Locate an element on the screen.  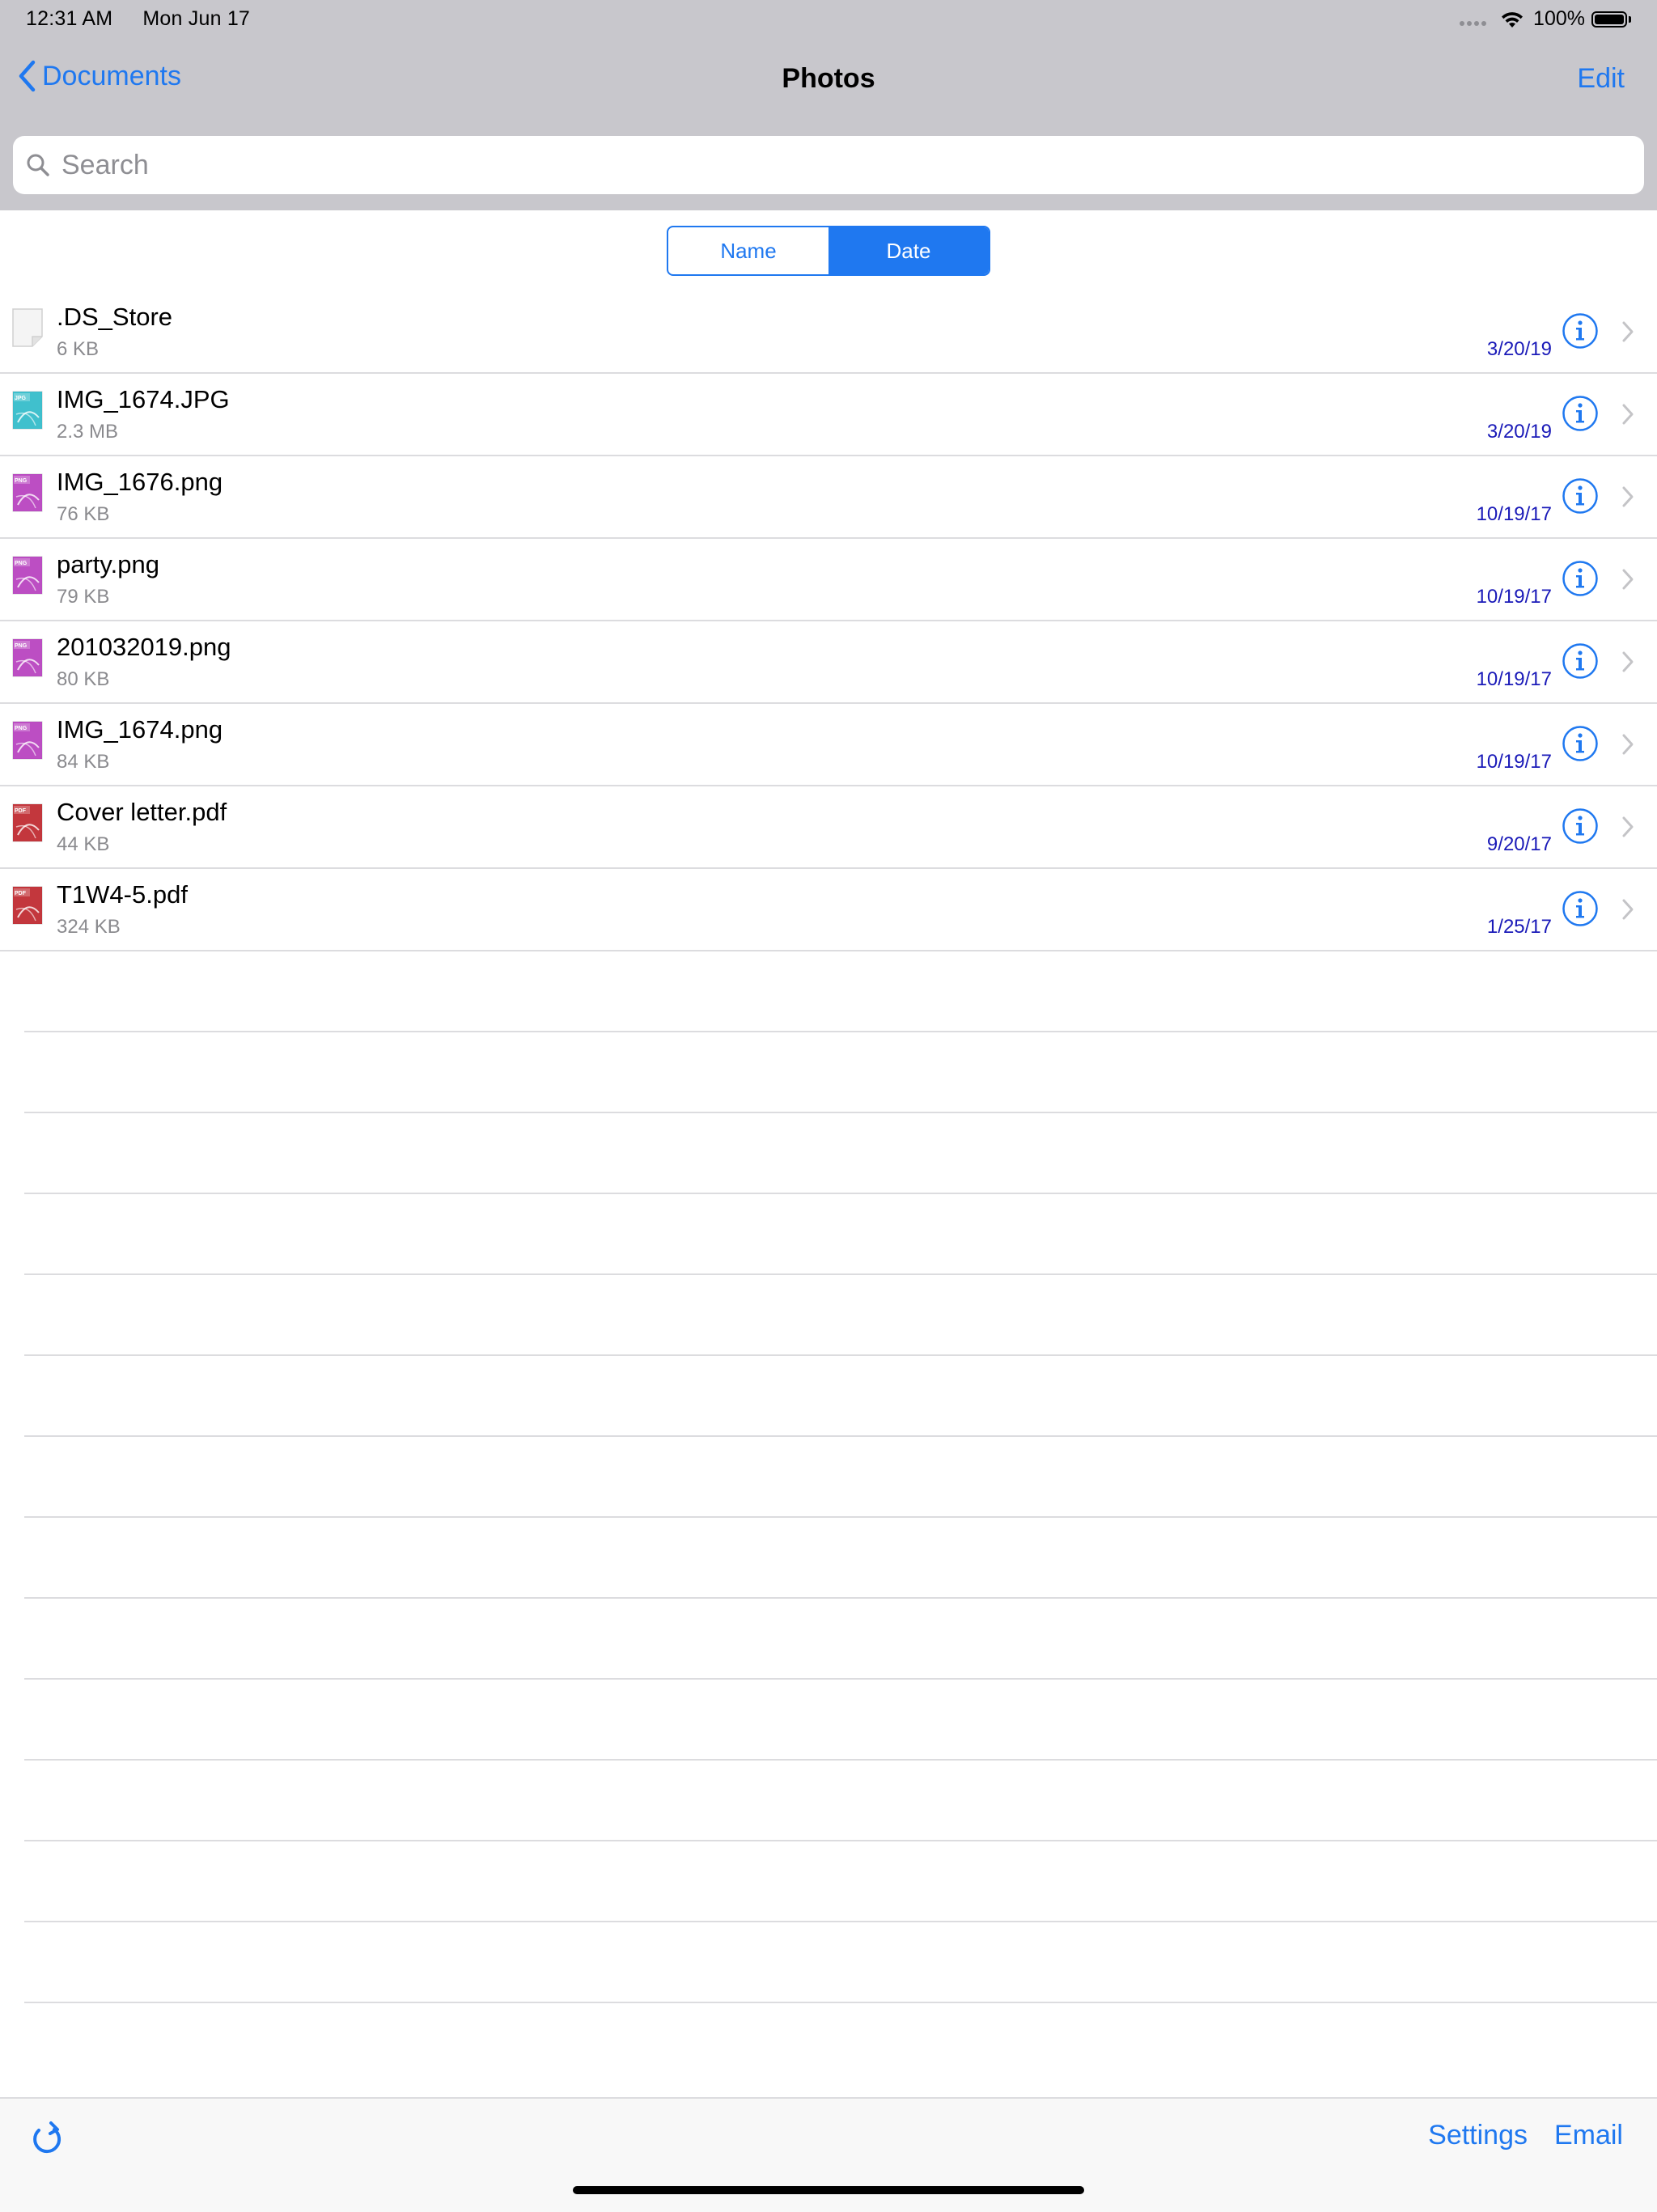
file-name: 201032019.png is located at coordinates (144, 647).